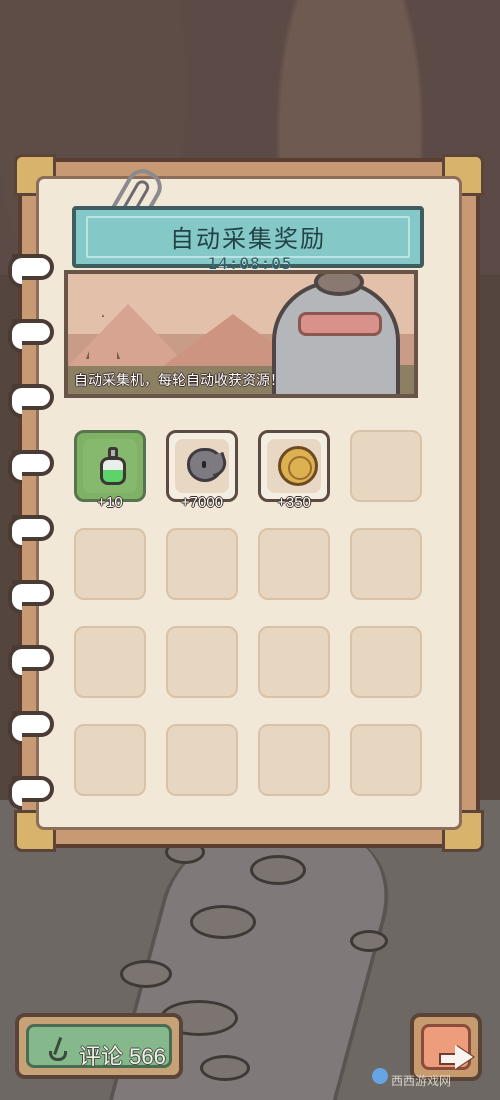  I want to click on slime-icon, so click(205, 465).